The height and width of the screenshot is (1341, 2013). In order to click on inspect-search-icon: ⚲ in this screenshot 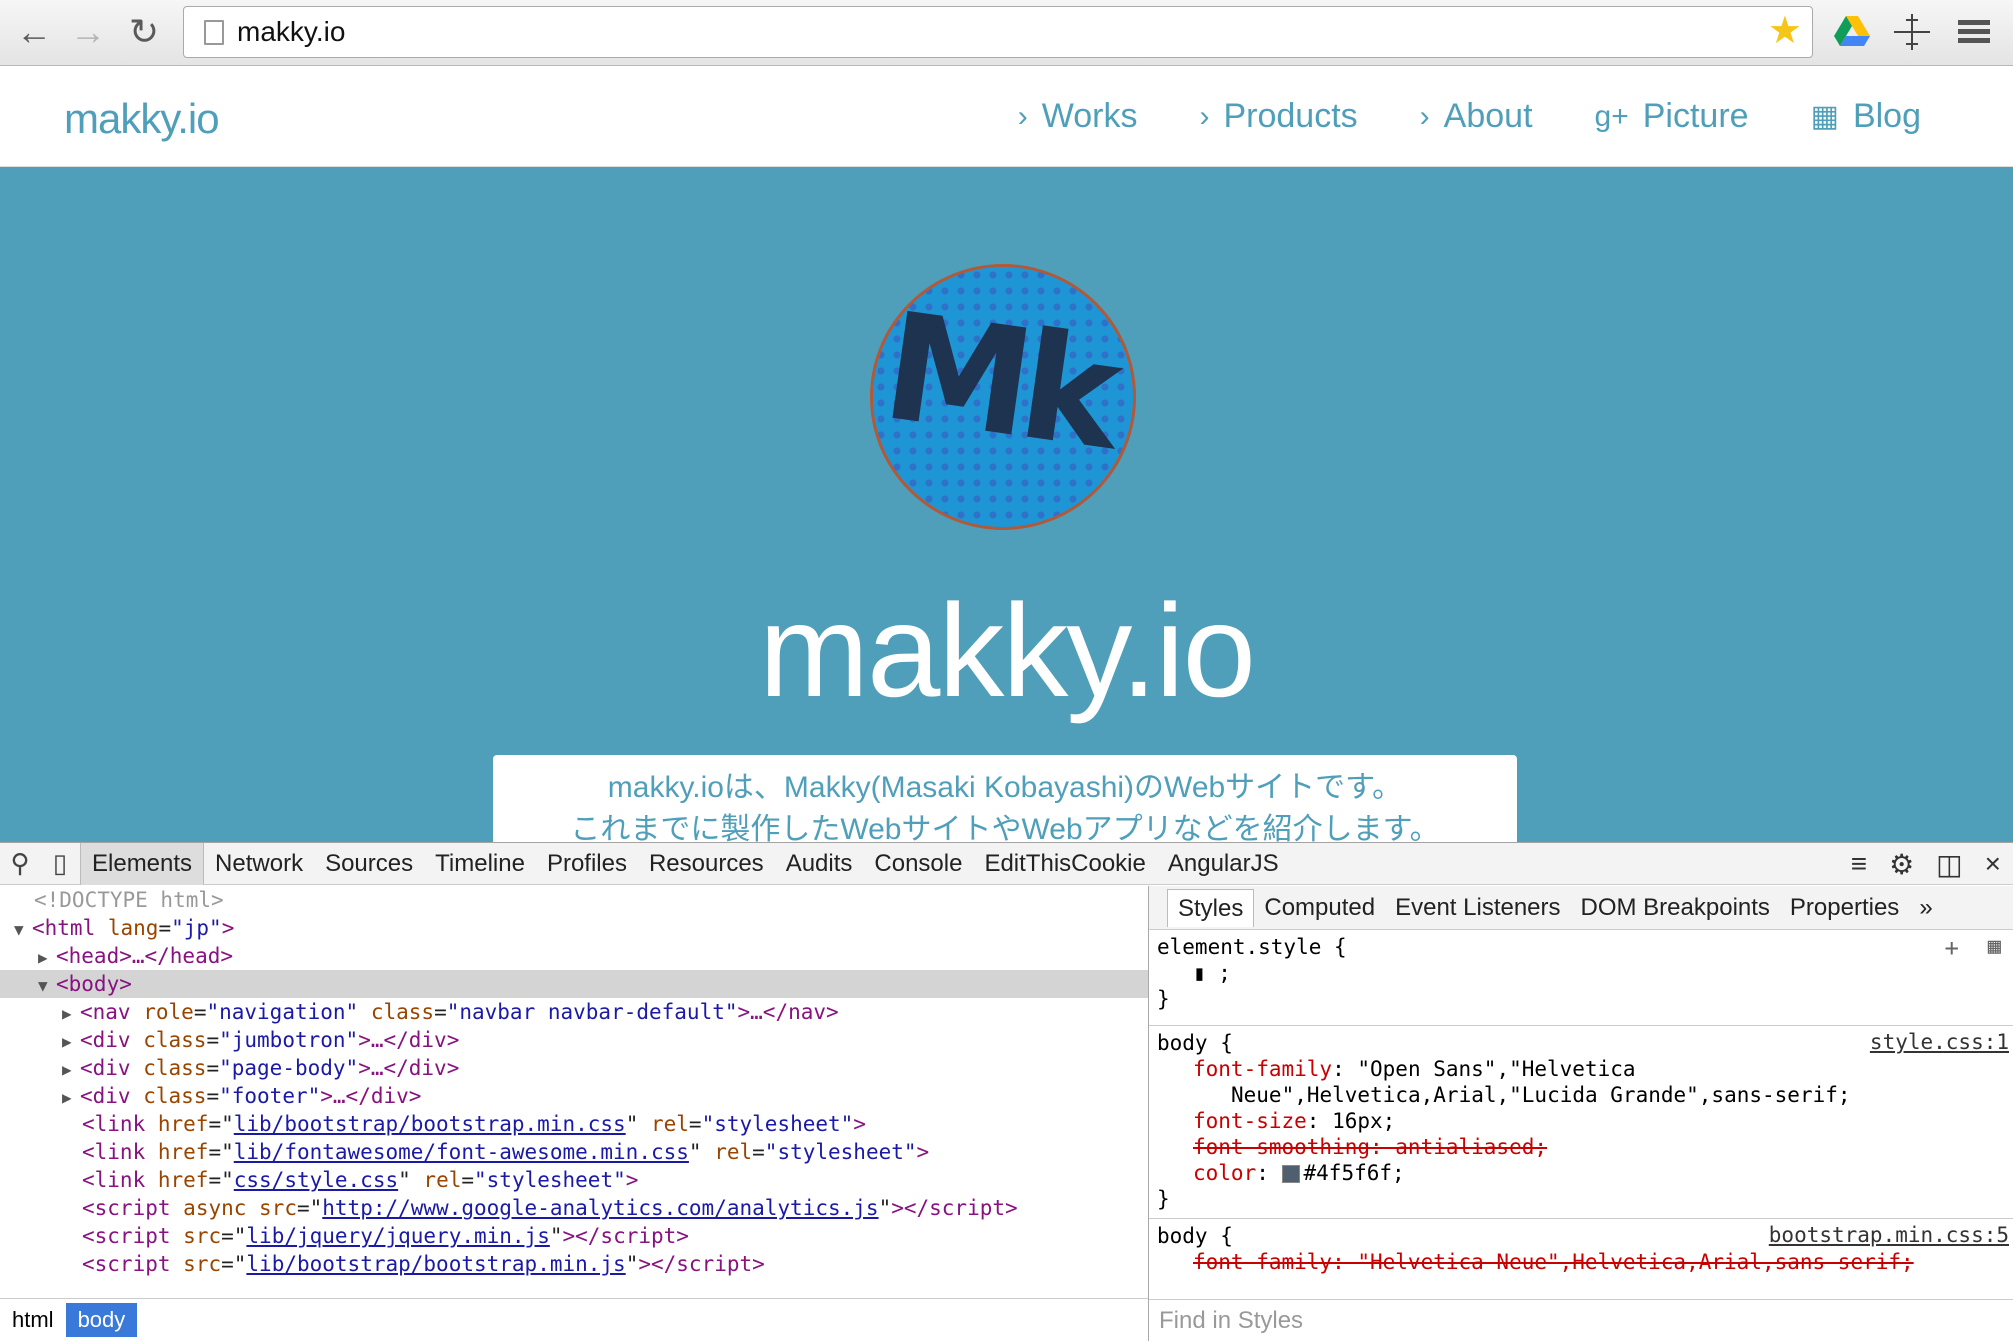, I will do `click(20, 864)`.